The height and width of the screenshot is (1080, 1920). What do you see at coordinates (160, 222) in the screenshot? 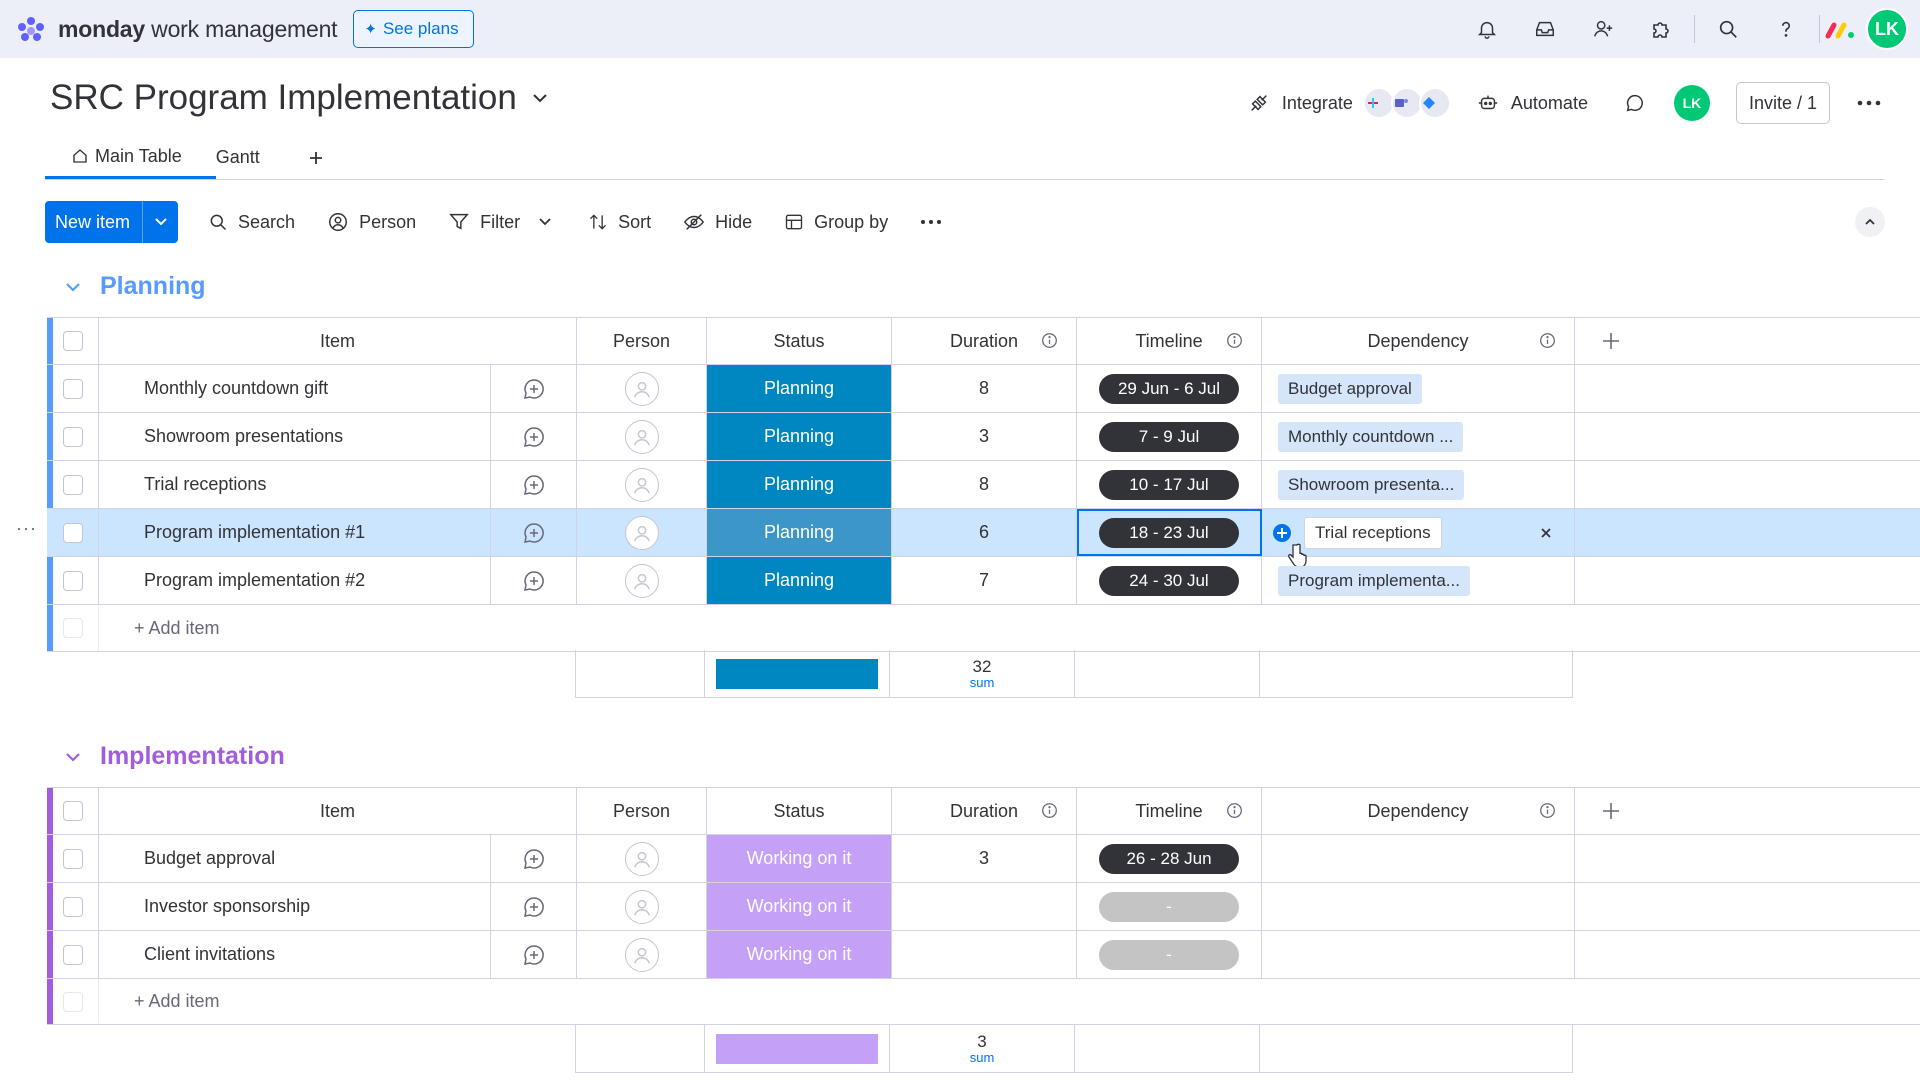
I see `new-item-dropdown` at bounding box center [160, 222].